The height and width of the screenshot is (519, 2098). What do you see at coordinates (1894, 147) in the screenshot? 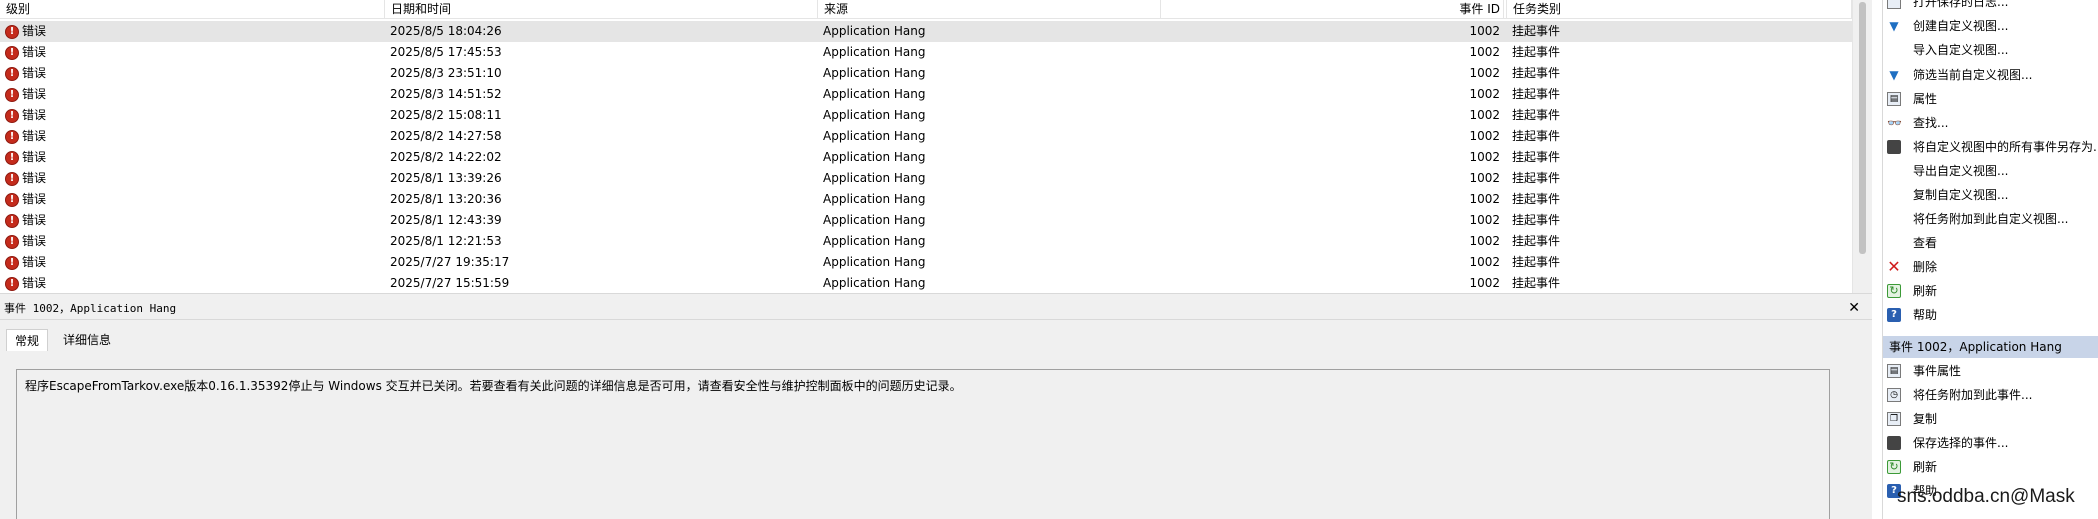
I see `save-icon` at bounding box center [1894, 147].